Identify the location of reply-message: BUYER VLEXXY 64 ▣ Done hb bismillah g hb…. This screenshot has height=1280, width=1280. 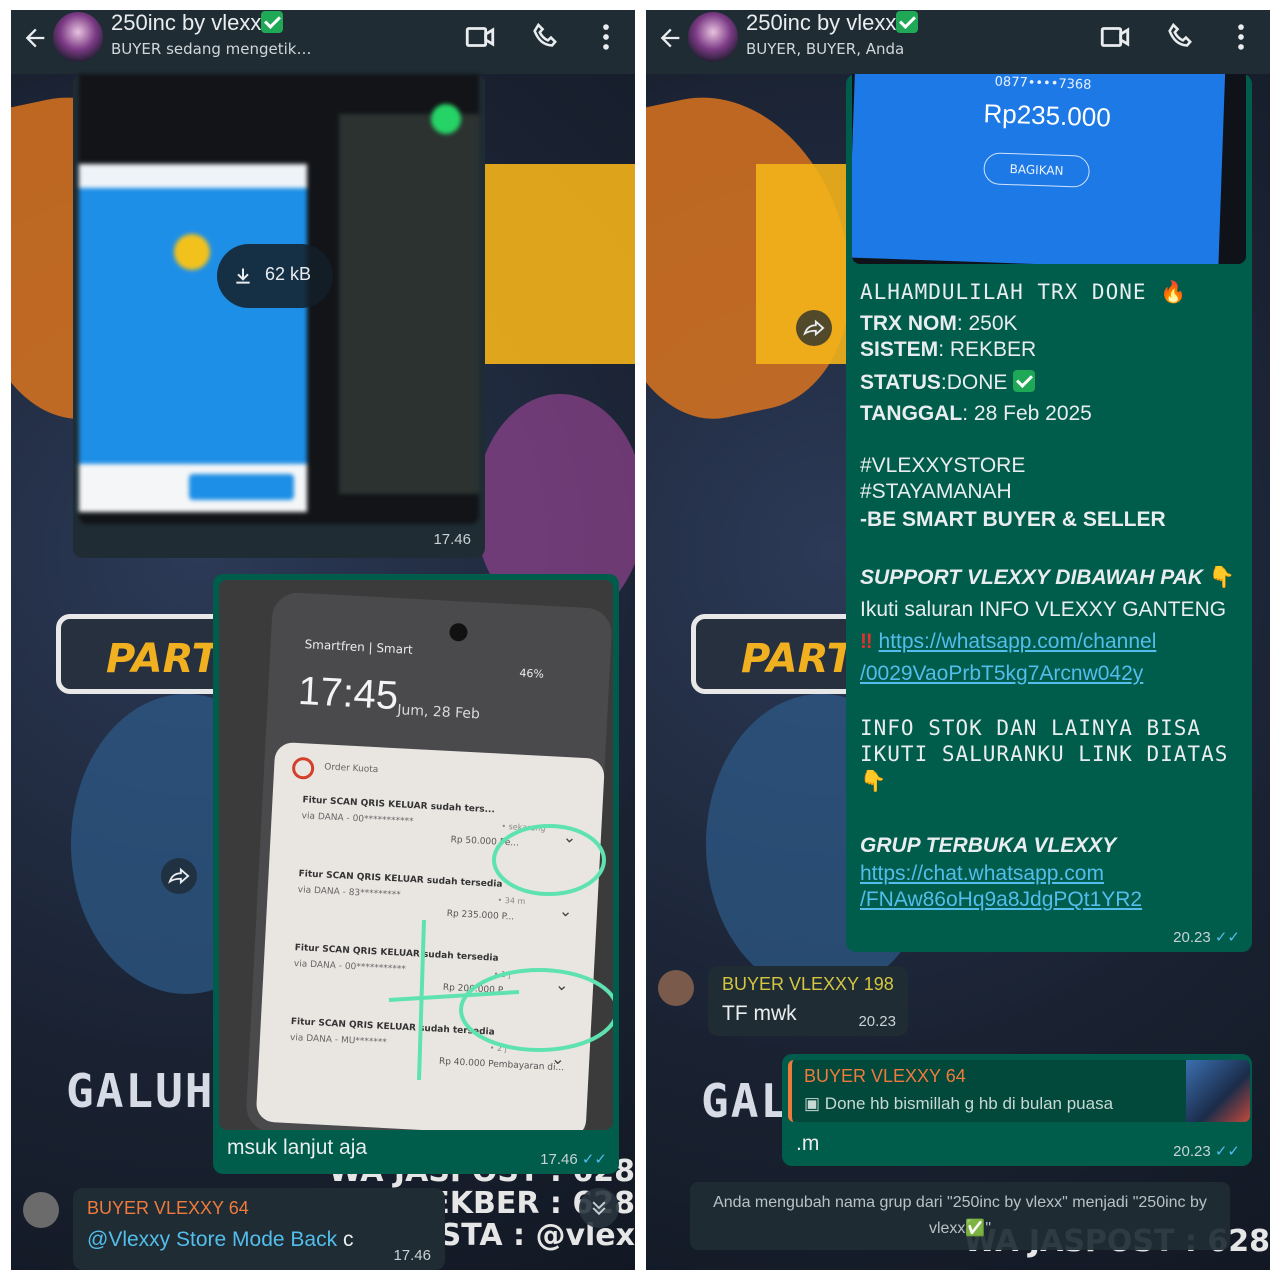
(1017, 1110).